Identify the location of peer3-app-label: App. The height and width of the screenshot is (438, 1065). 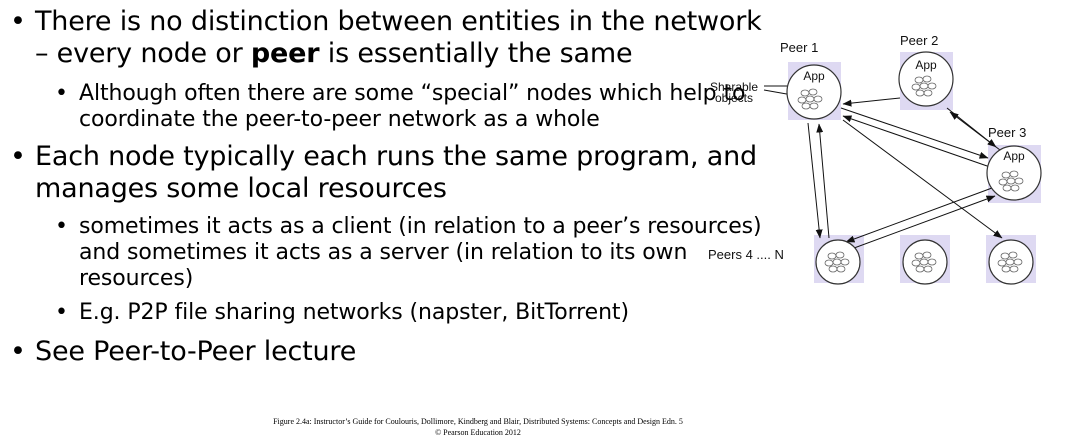
(1014, 156).